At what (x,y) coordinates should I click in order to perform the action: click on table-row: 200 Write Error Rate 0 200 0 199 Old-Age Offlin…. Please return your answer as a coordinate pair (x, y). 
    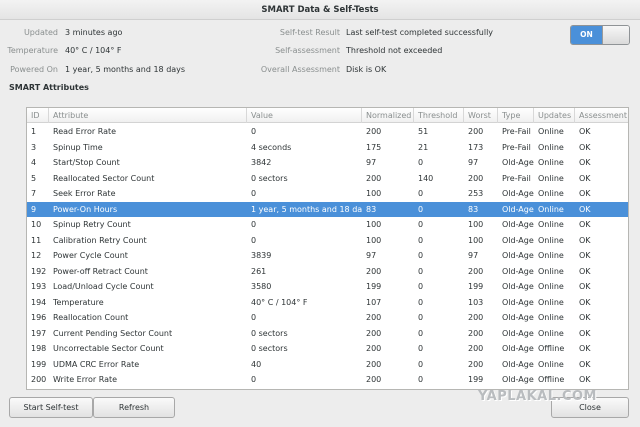
    Looking at the image, I should click on (327, 380).